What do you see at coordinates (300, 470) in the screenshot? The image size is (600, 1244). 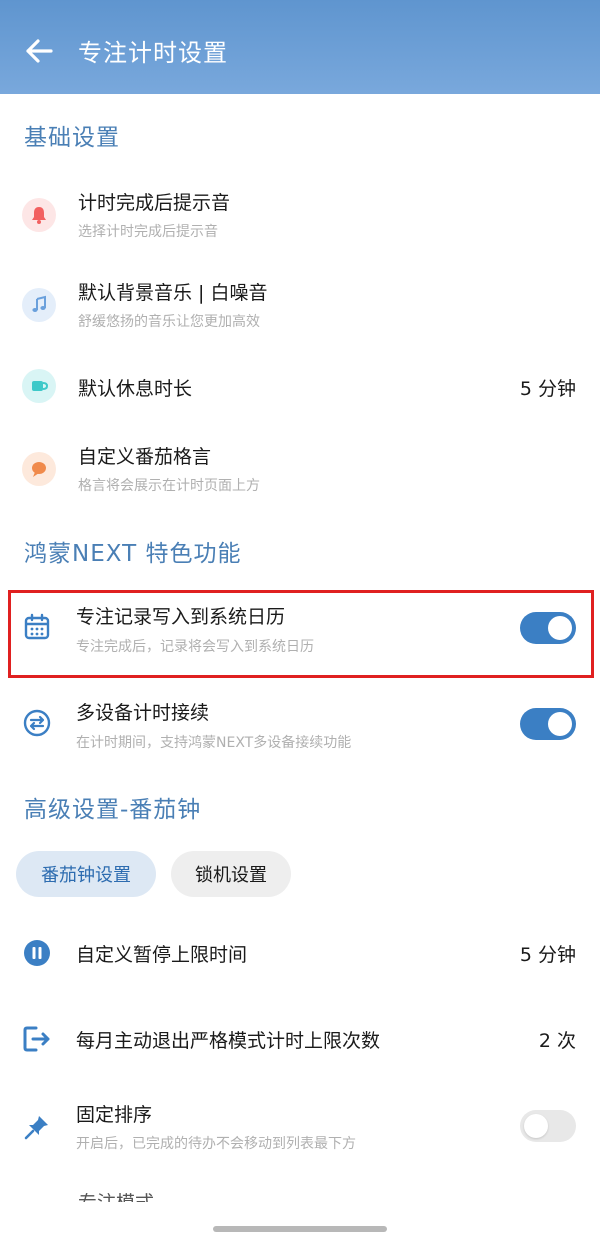 I see `setting-item-custom-motto: 自定义番茄格言 格言将会展示在计时页面上方` at bounding box center [300, 470].